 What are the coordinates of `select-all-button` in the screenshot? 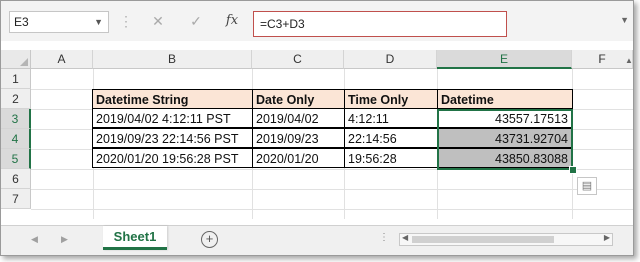 It's located at (16, 59).